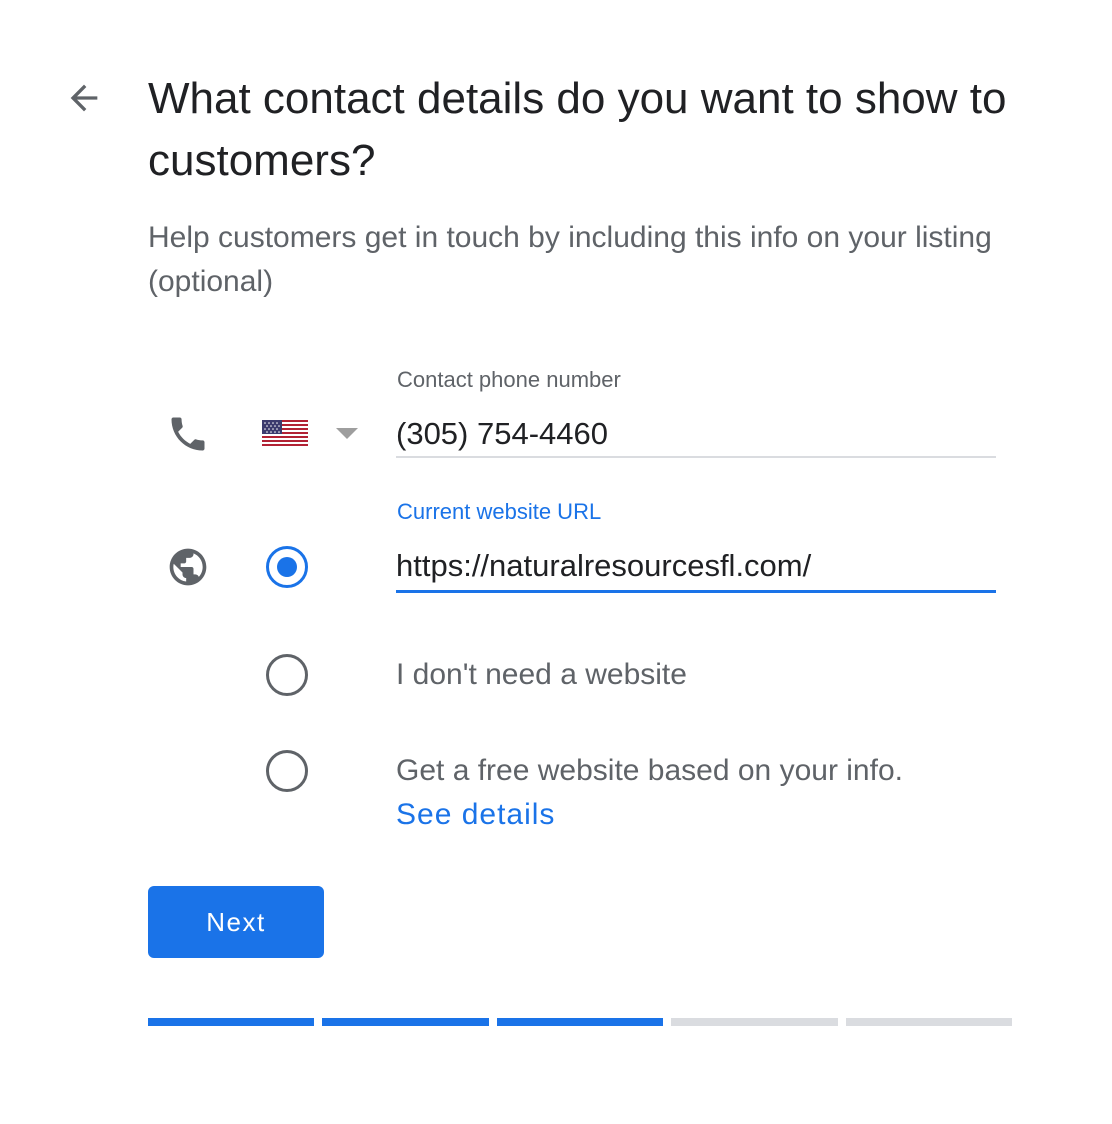  What do you see at coordinates (188, 434) in the screenshot?
I see `phone-icon` at bounding box center [188, 434].